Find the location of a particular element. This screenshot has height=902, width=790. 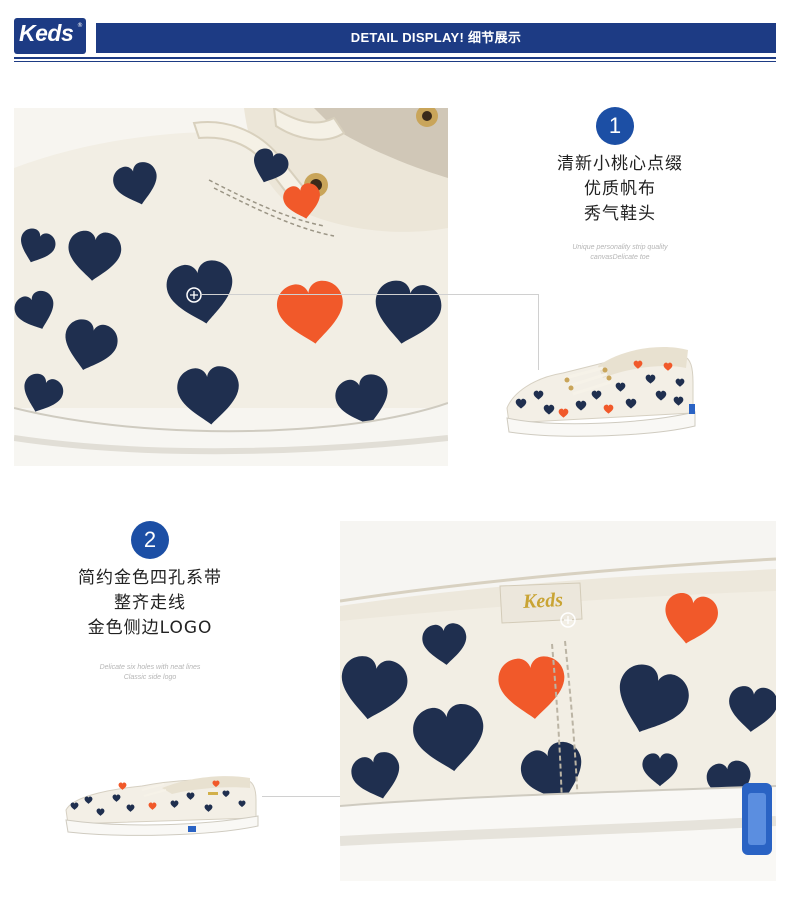

feature-1-line-2: 优质帆布 is located at coordinates (620, 189).